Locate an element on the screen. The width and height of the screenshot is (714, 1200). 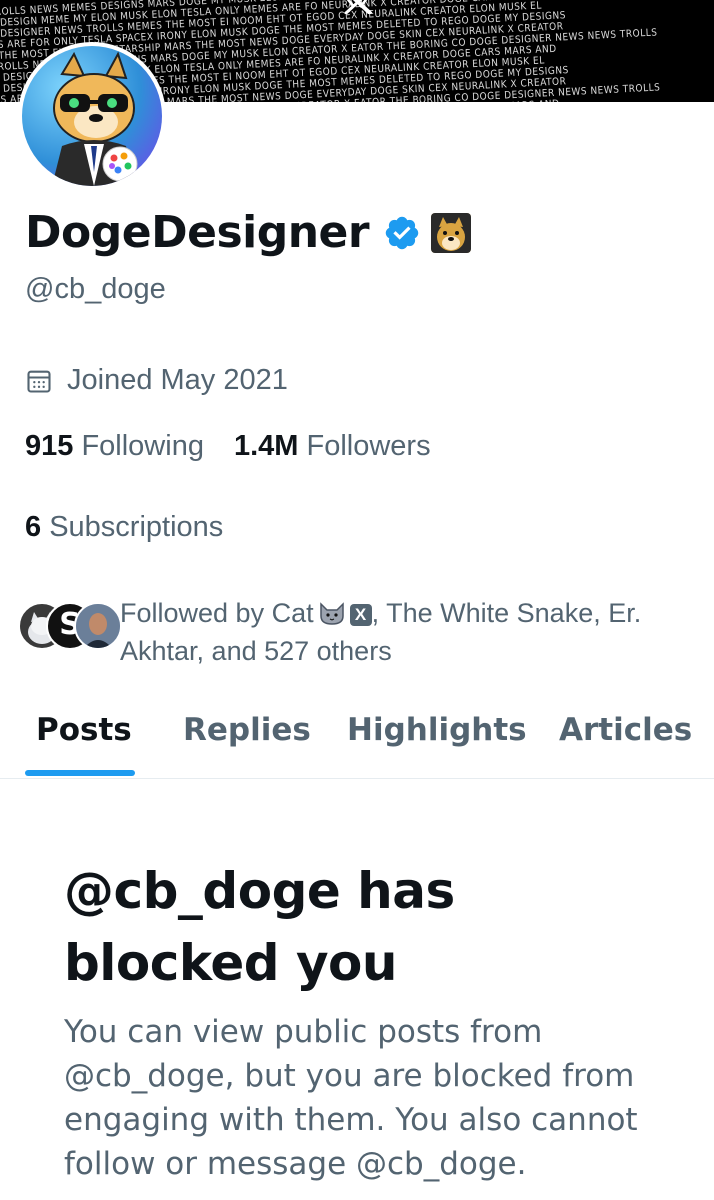
avatar-image is located at coordinates (92, 116).